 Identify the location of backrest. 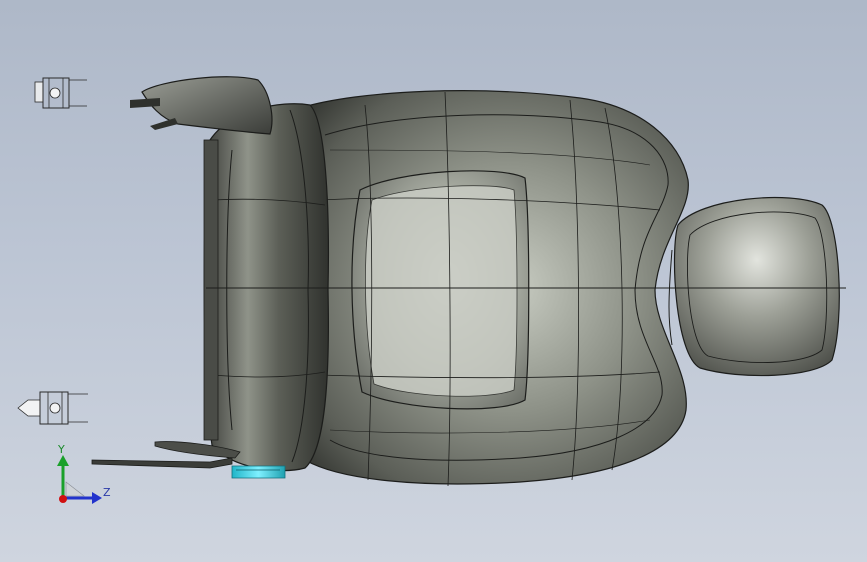
(266, 287).